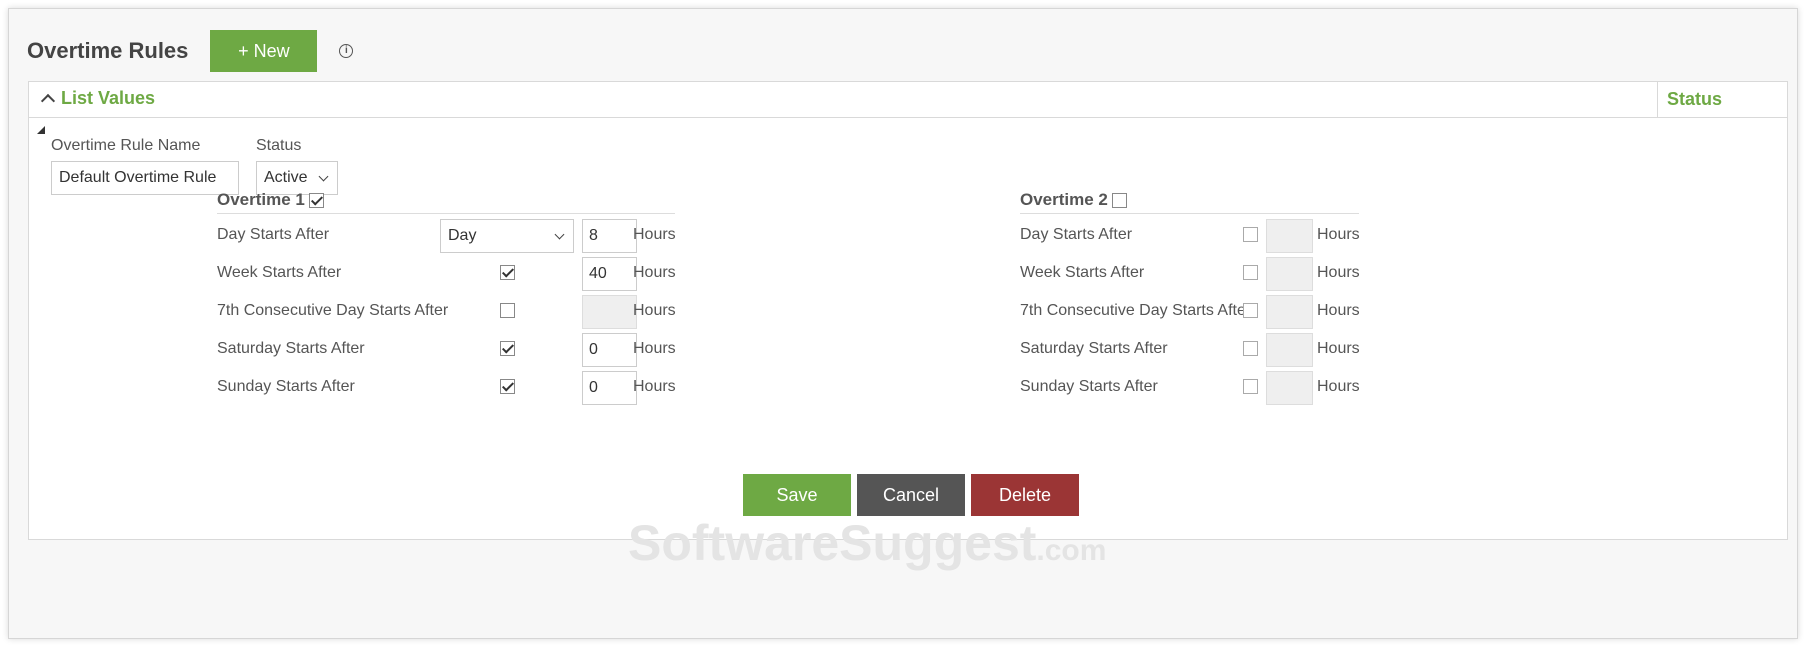 The image size is (1806, 645). I want to click on ot2-day-label: Day Starts After, so click(1076, 234).